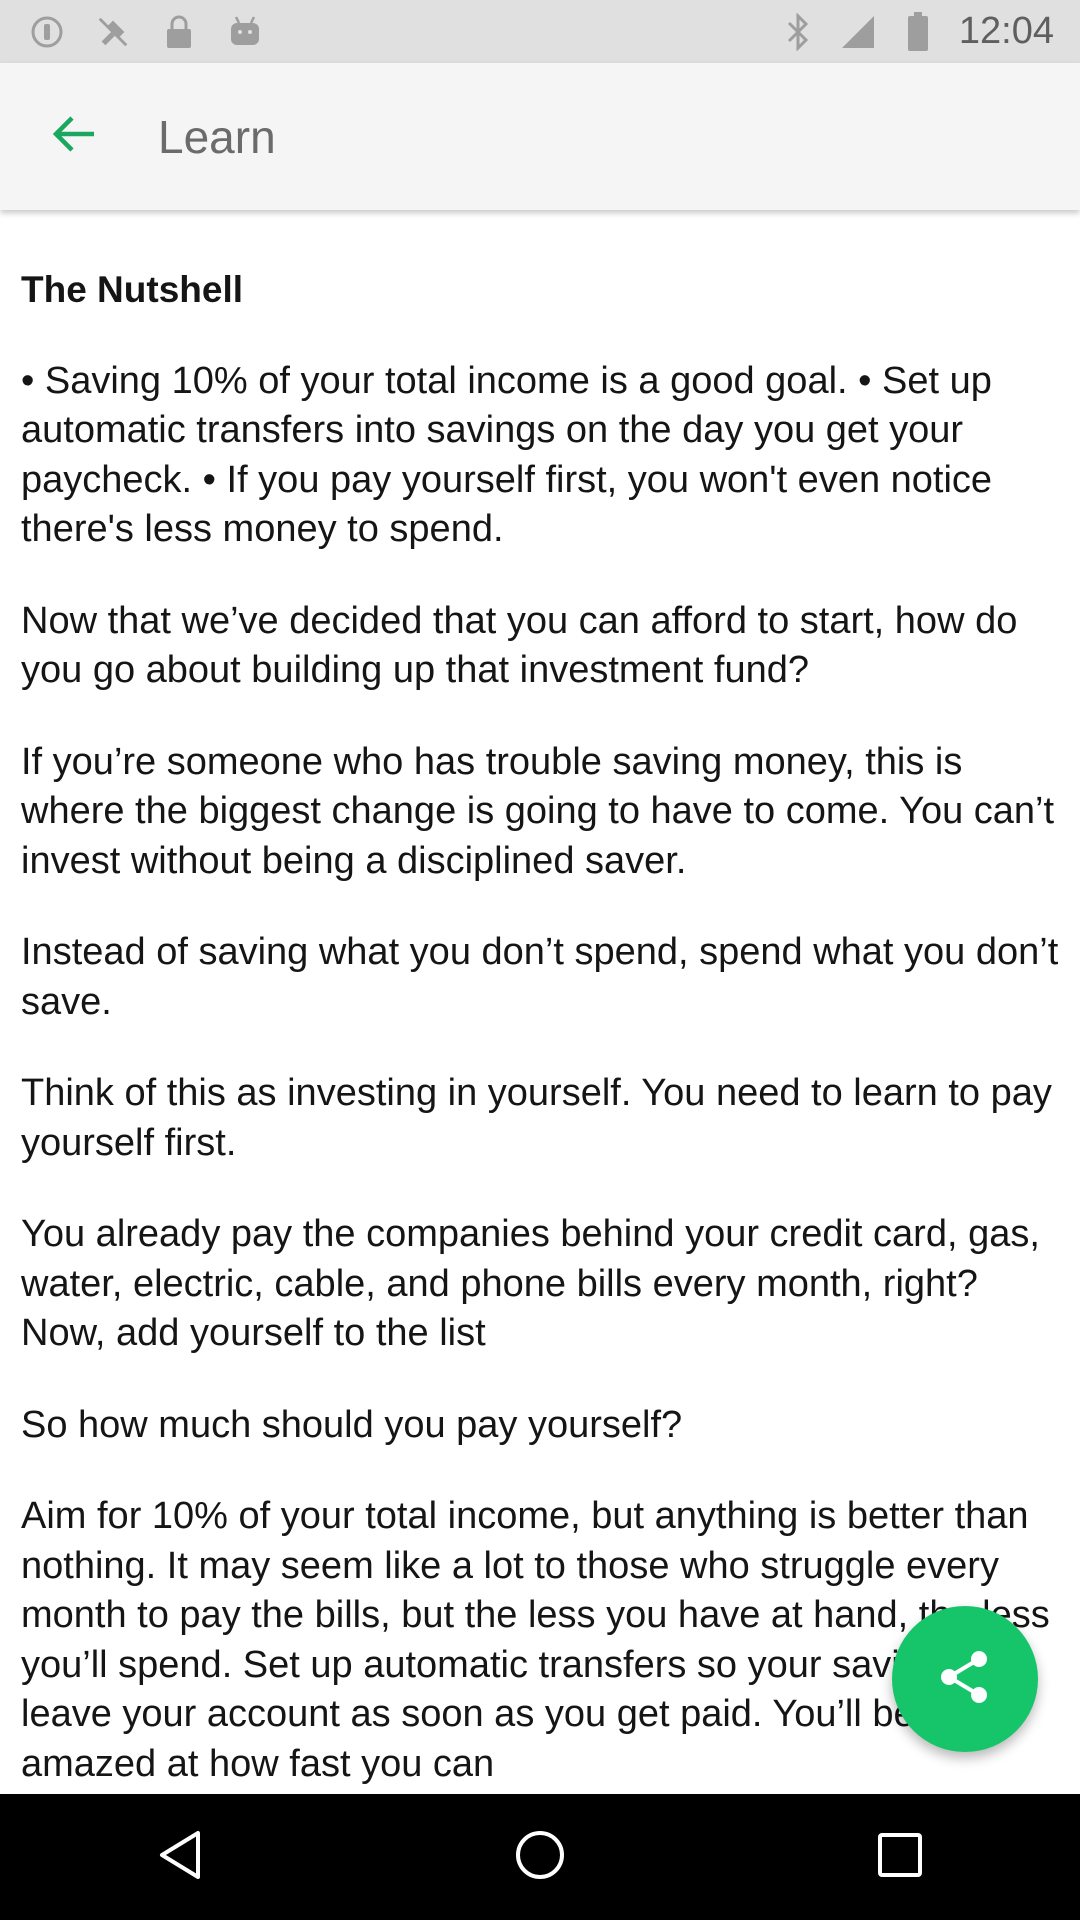  I want to click on share-button, so click(965, 1679).